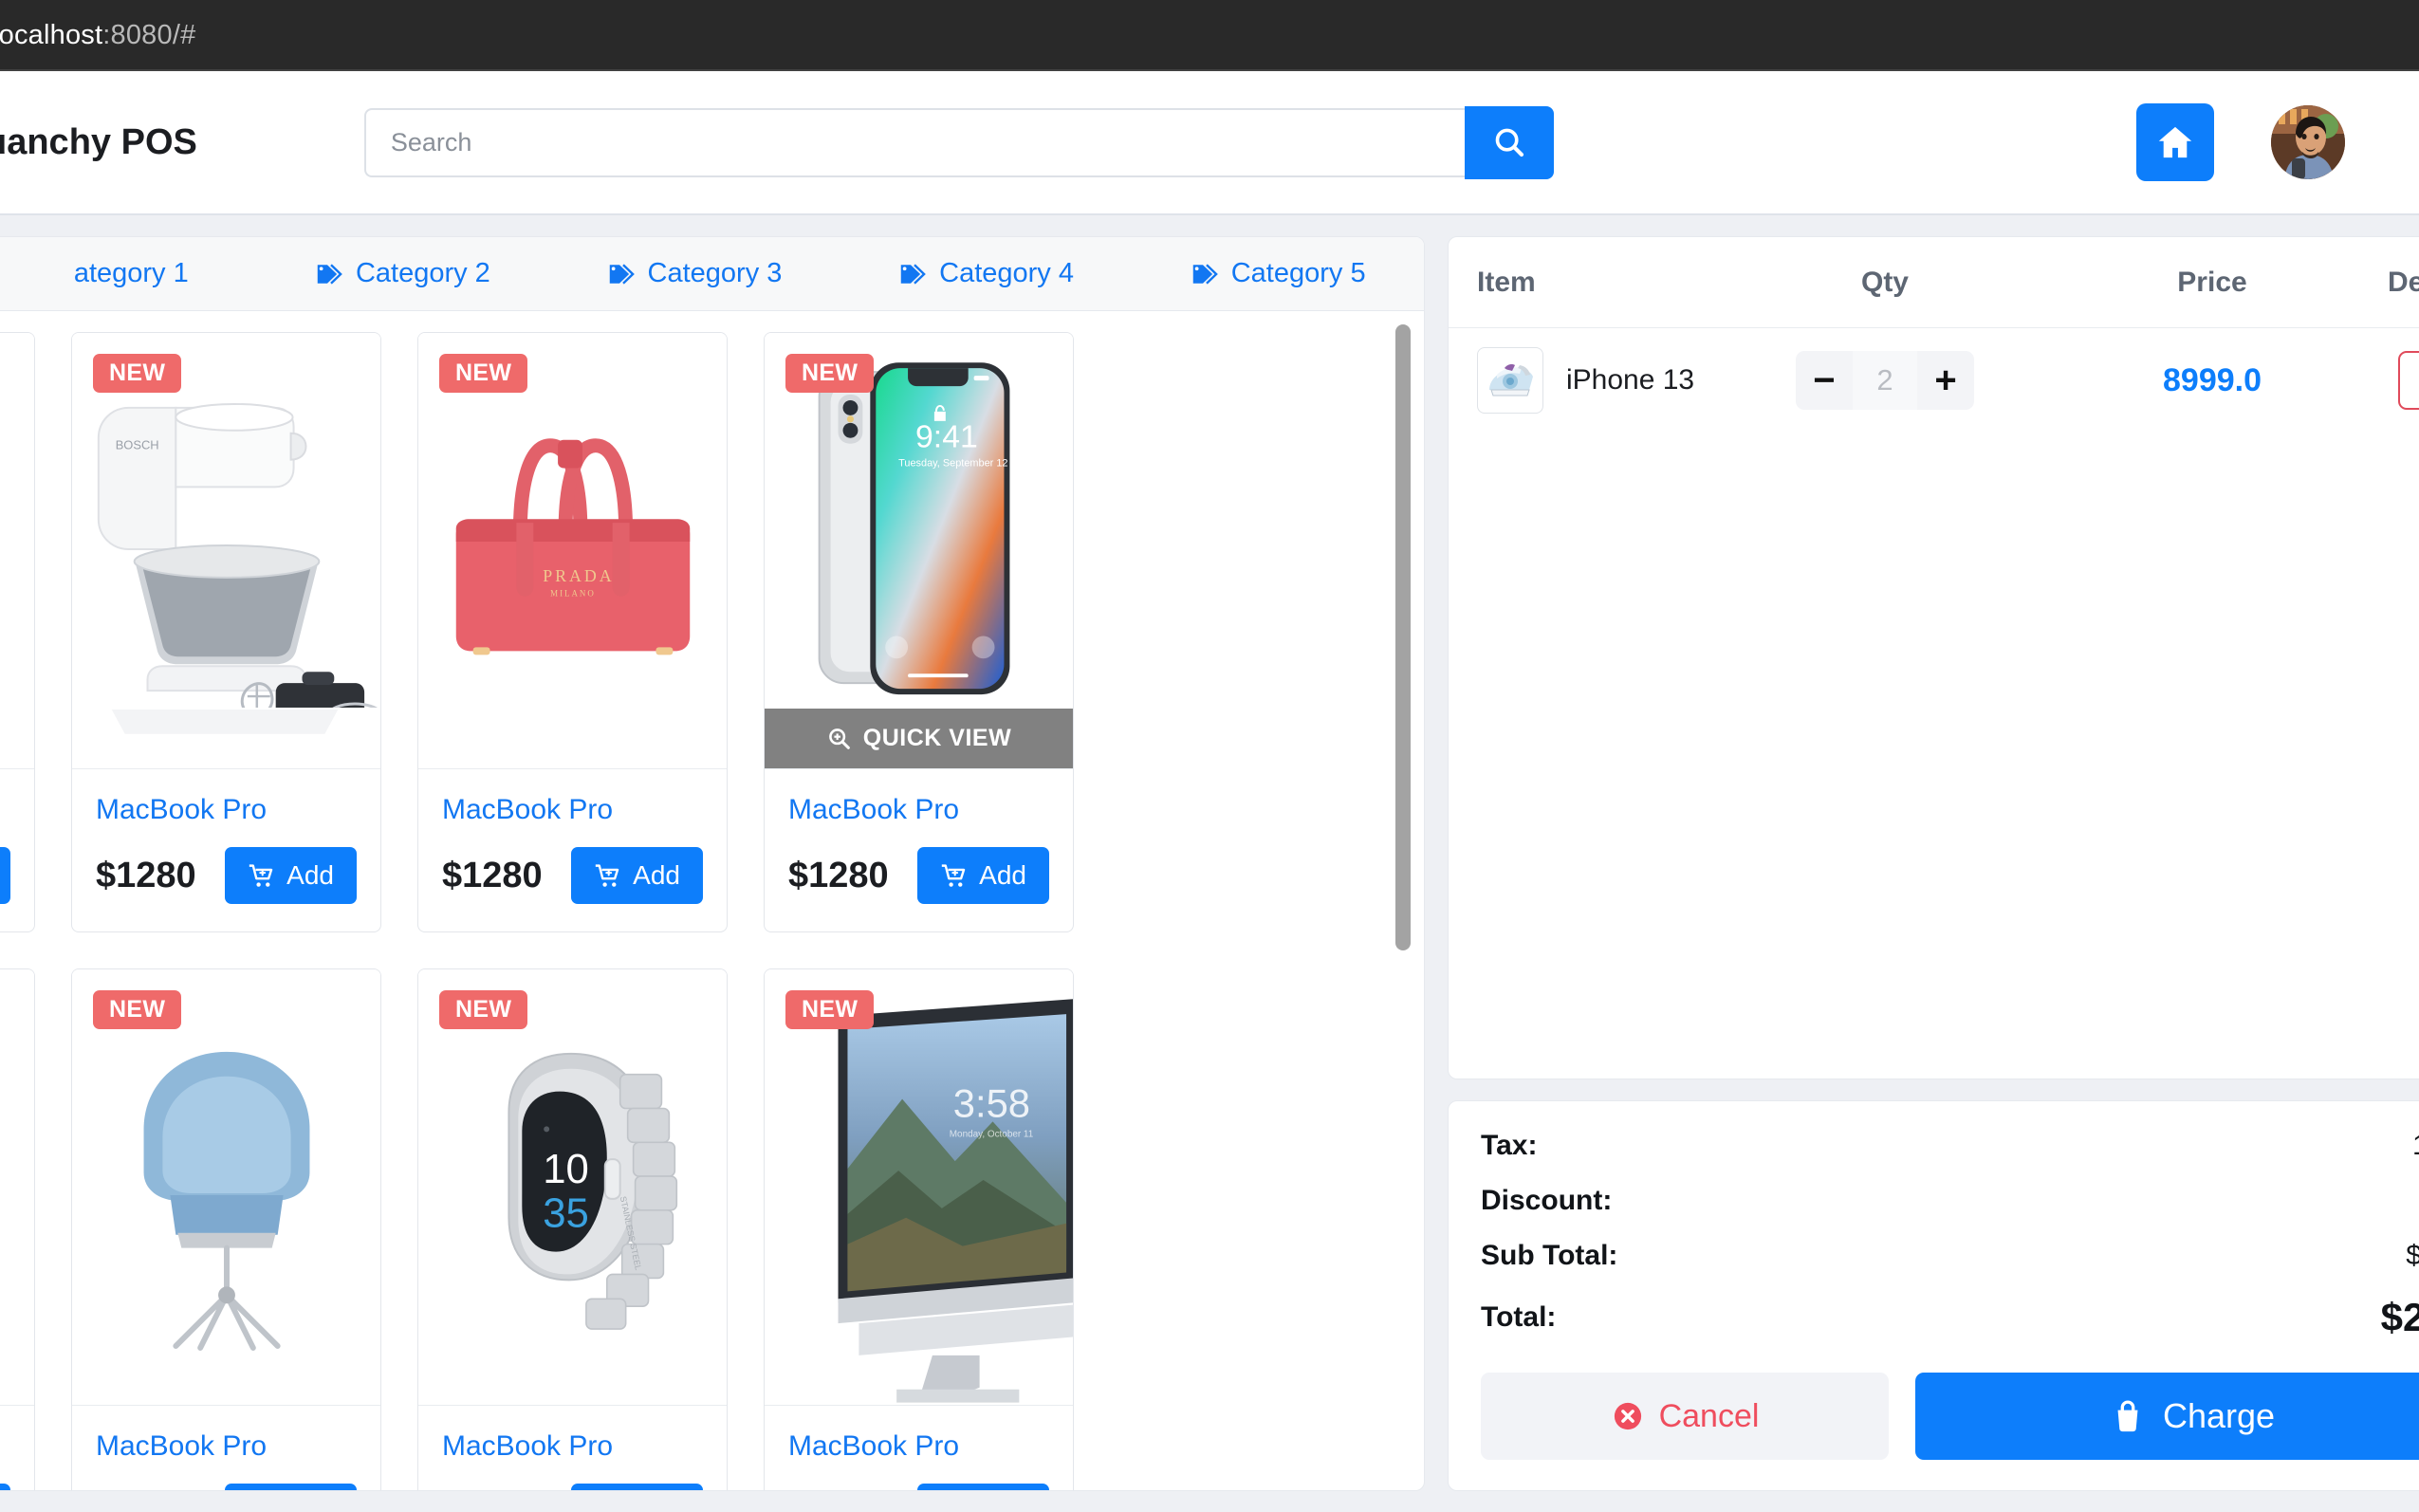  I want to click on product-card: NEW MacBook Pro, so click(226, 1229).